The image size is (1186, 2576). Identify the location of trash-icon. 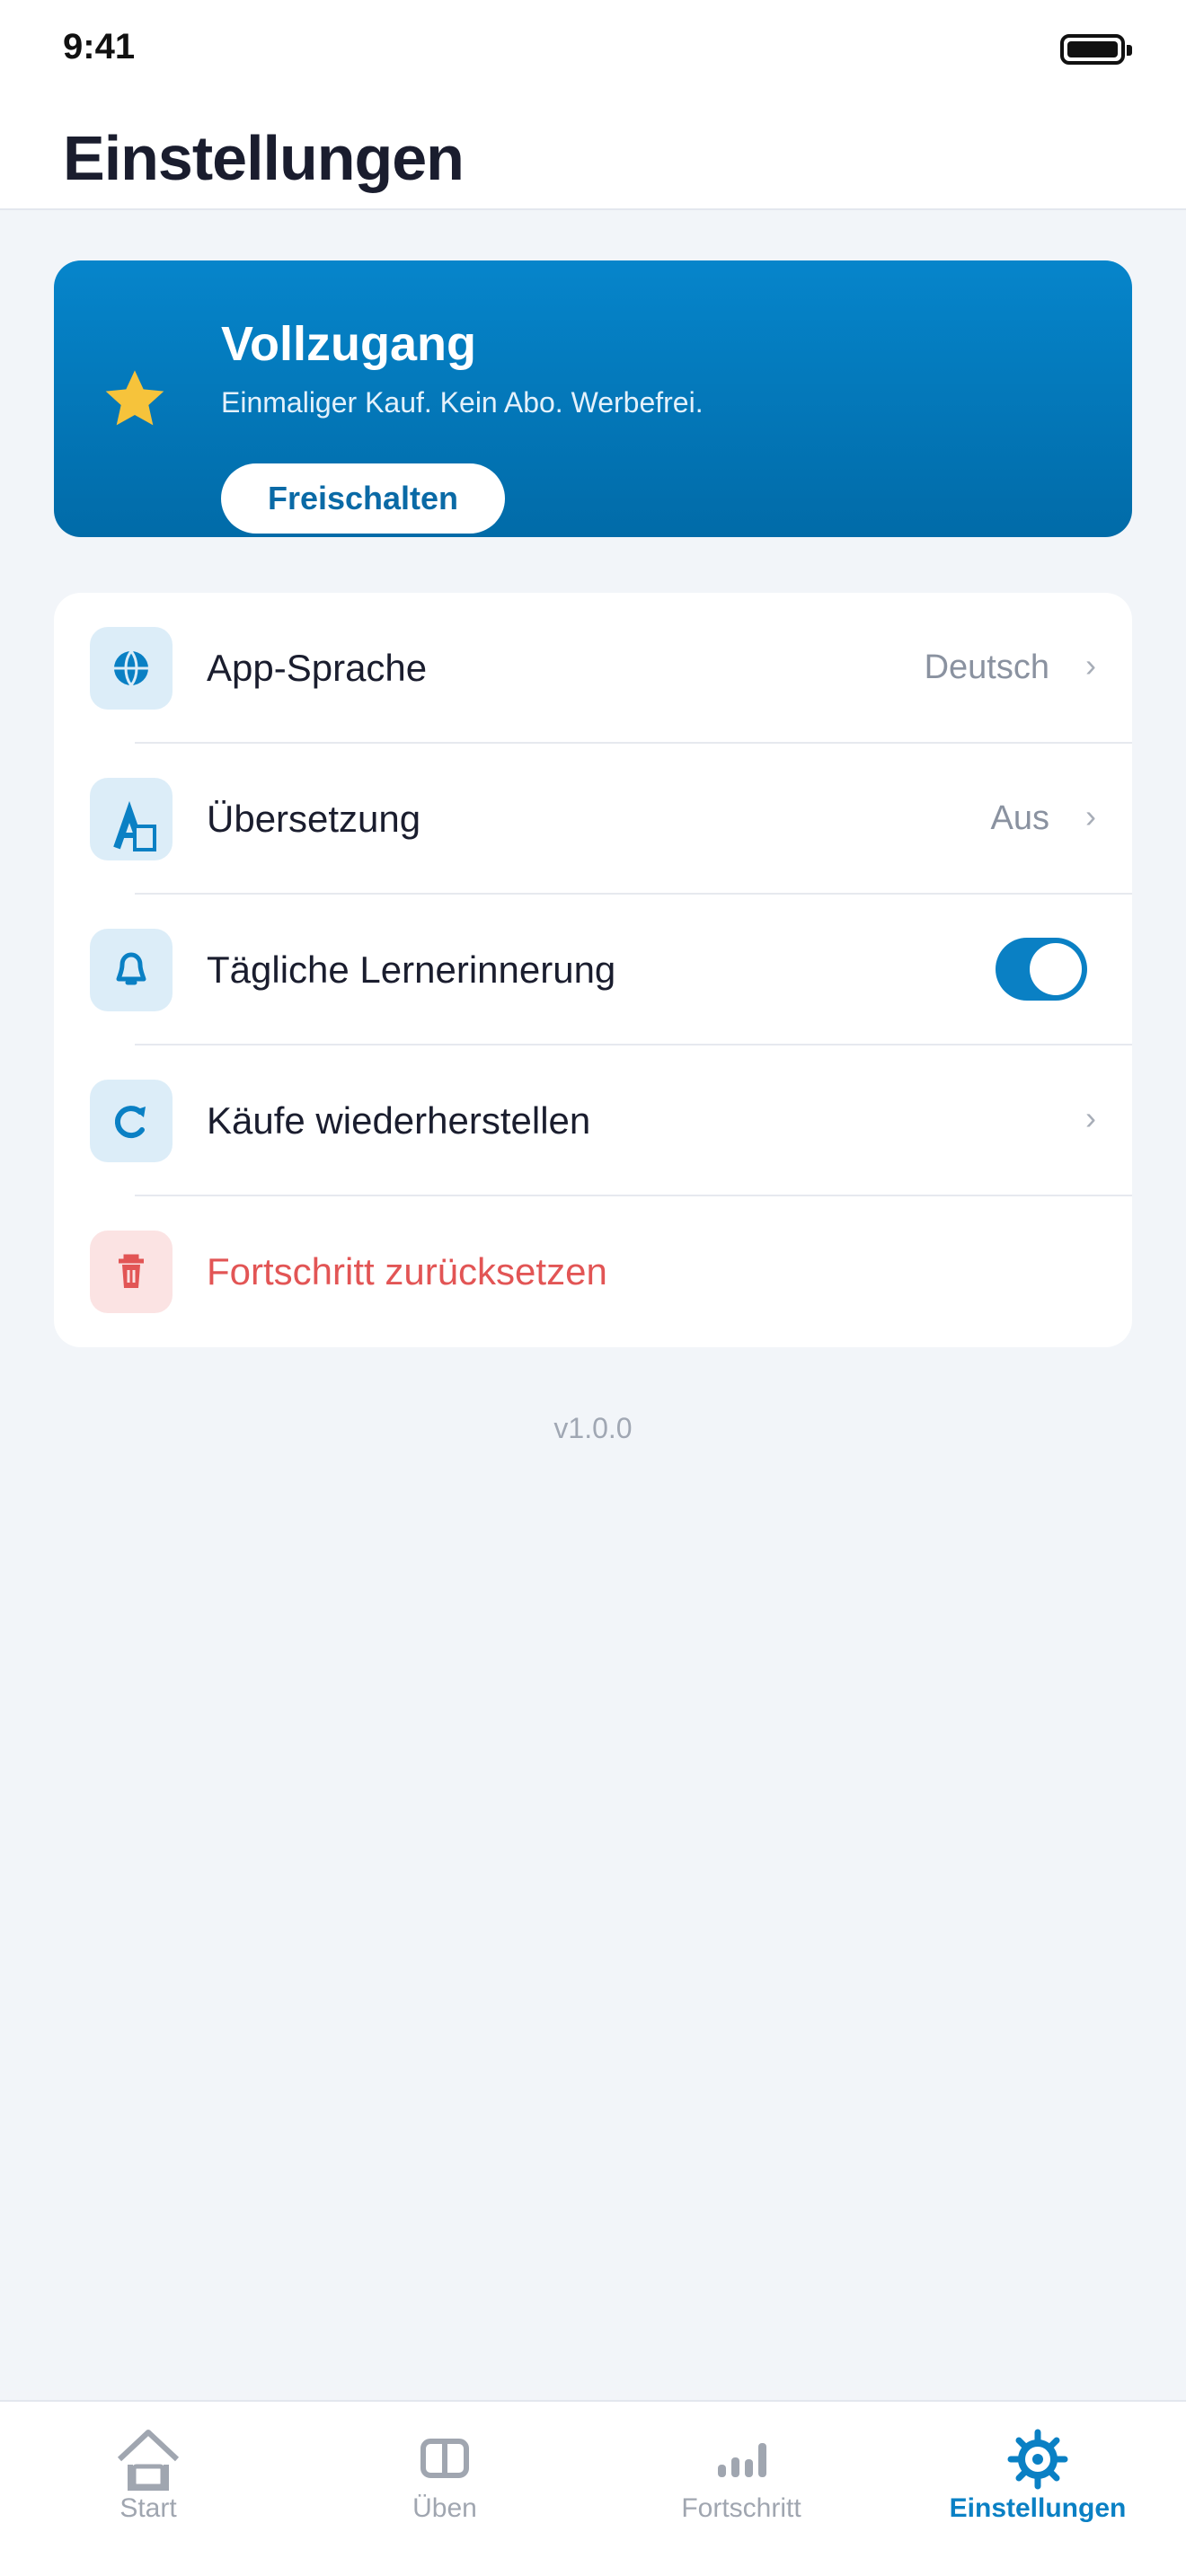
(131, 1271).